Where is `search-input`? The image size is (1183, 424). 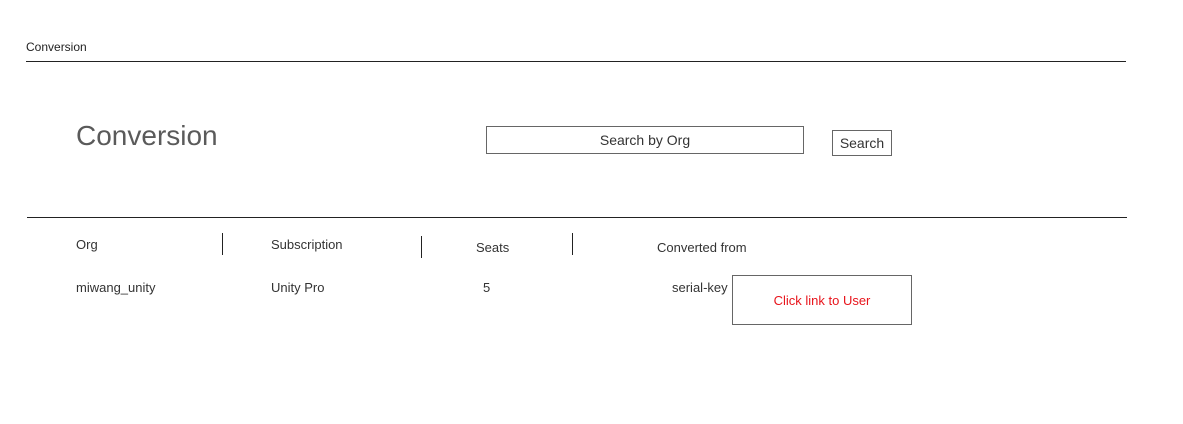 search-input is located at coordinates (645, 140).